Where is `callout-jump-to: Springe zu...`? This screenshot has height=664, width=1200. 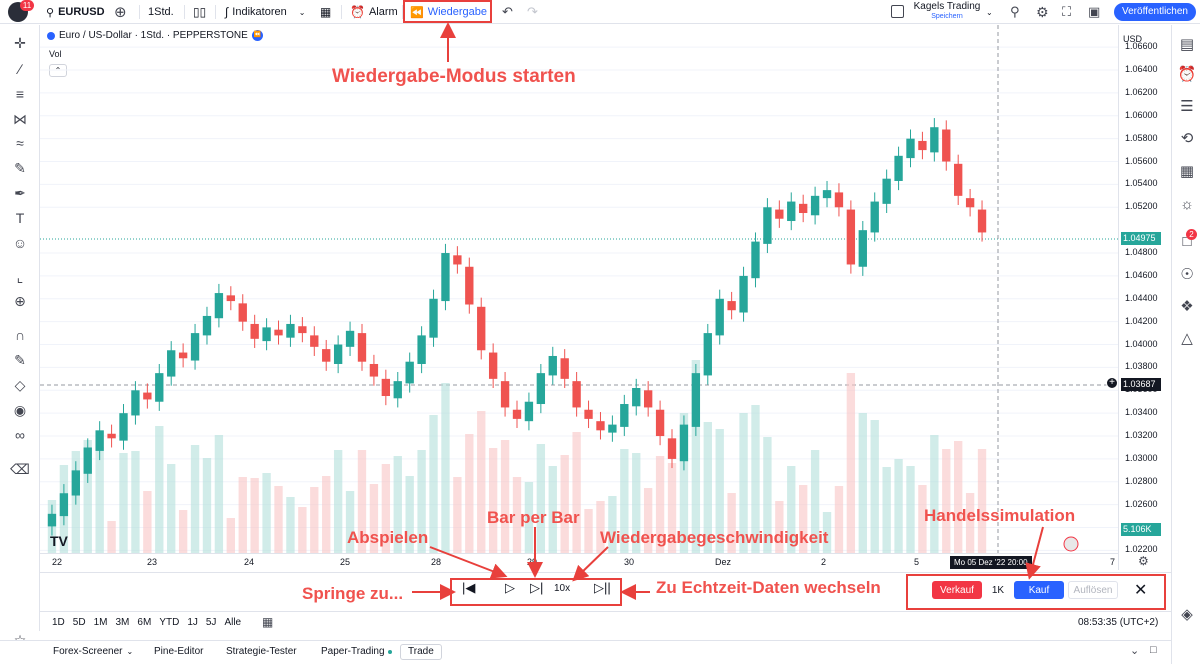
callout-jump-to: Springe zu... is located at coordinates (353, 593).